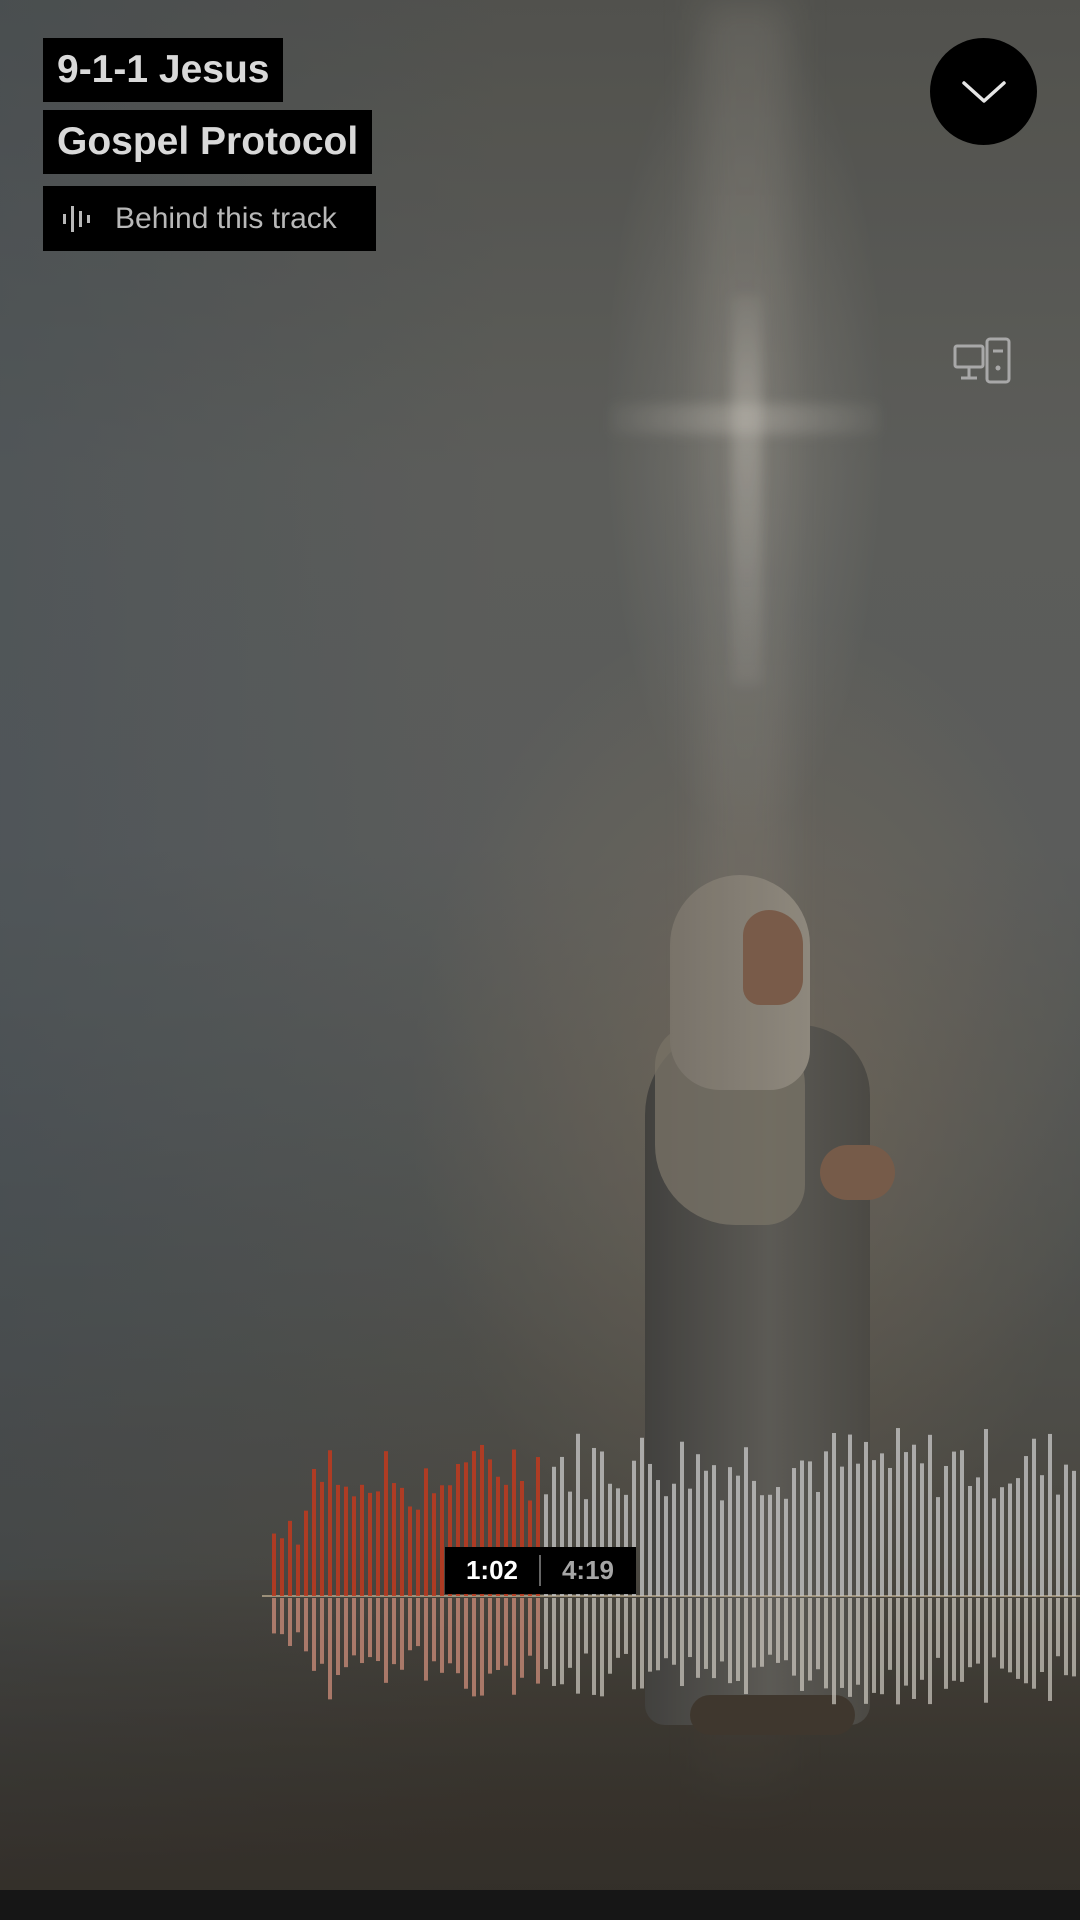 This screenshot has height=1920, width=1080. What do you see at coordinates (983, 361) in the screenshot?
I see `devices-button` at bounding box center [983, 361].